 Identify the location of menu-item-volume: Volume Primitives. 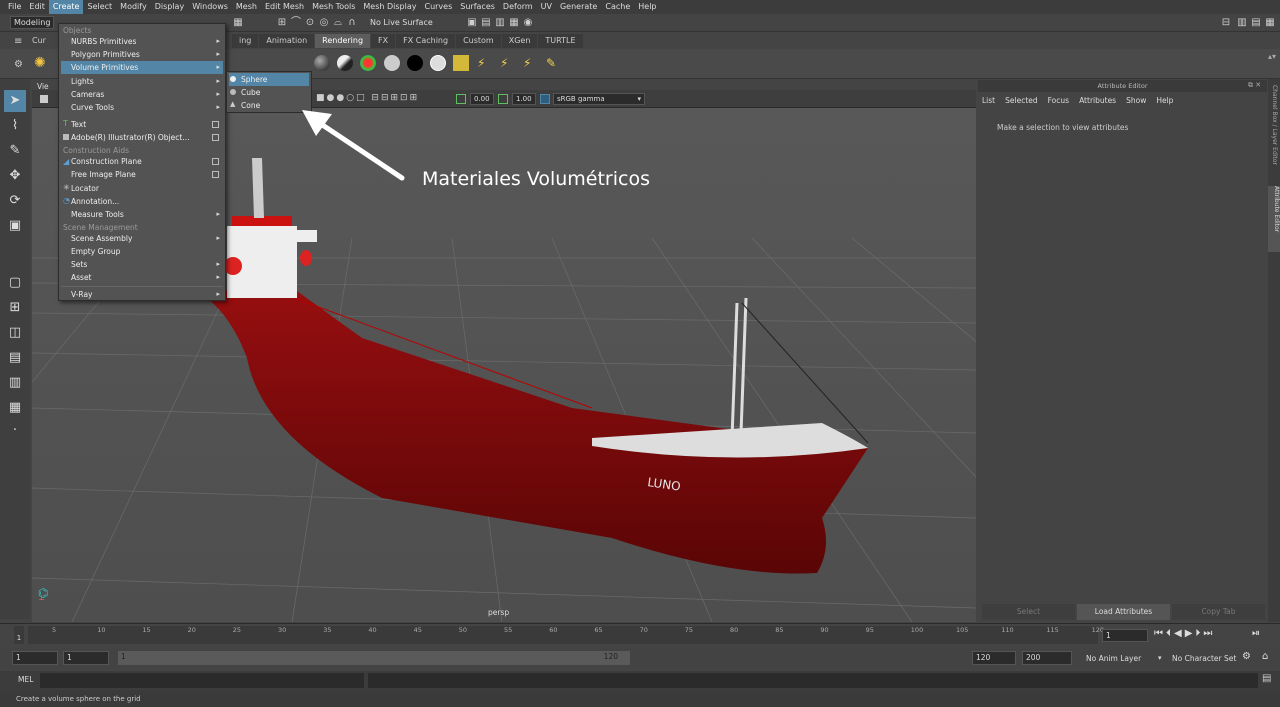
(147, 68).